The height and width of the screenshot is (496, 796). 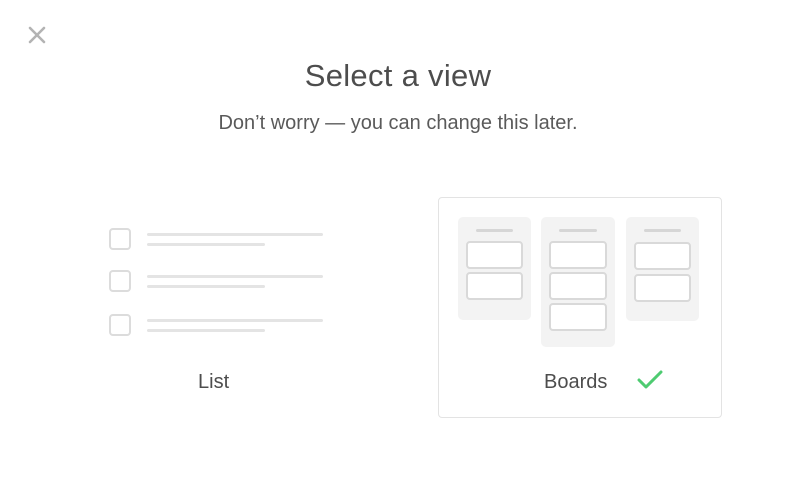 What do you see at coordinates (214, 382) in the screenshot?
I see `list-view-label: List` at bounding box center [214, 382].